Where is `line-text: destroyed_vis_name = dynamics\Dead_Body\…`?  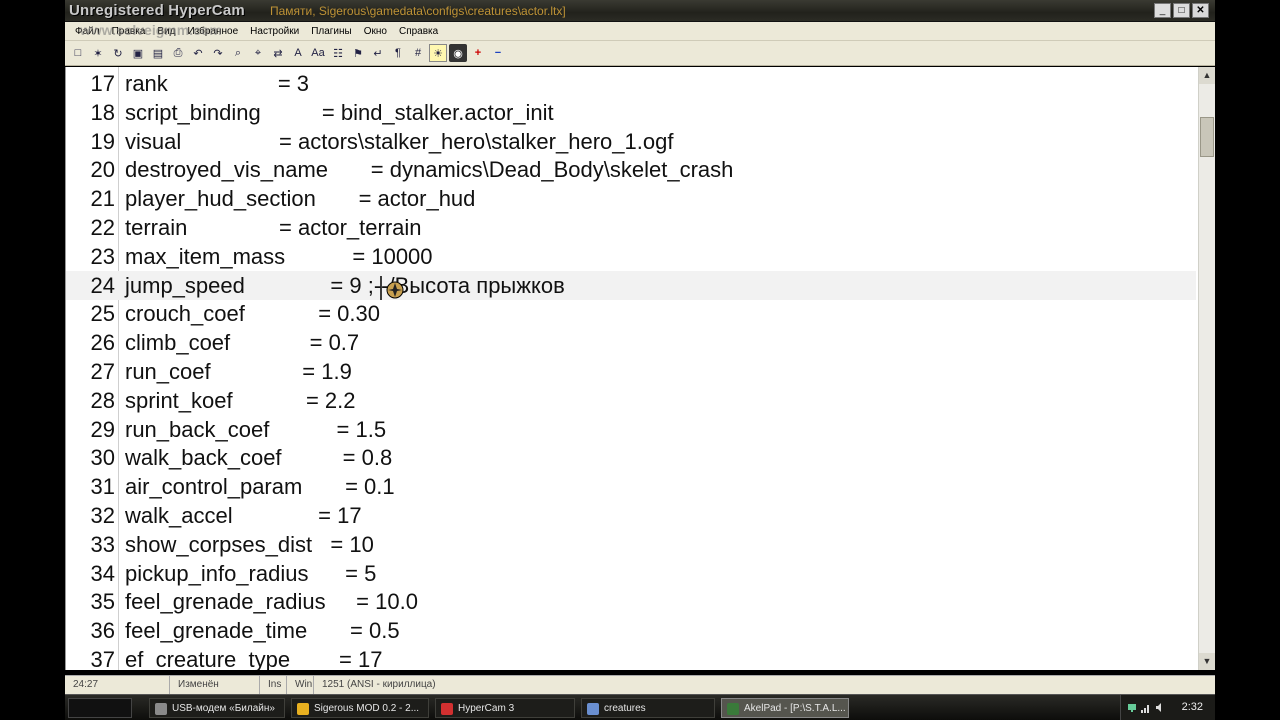 line-text: destroyed_vis_name = dynamics\Dead_Body\… is located at coordinates (429, 169).